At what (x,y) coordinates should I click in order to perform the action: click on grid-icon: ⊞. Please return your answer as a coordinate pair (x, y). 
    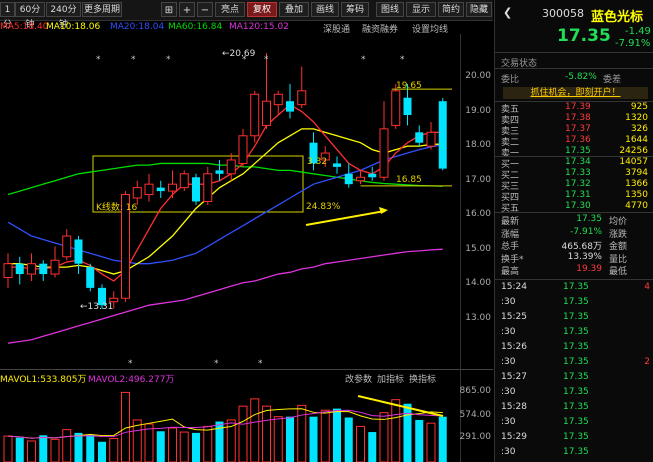
    Looking at the image, I should click on (169, 9).